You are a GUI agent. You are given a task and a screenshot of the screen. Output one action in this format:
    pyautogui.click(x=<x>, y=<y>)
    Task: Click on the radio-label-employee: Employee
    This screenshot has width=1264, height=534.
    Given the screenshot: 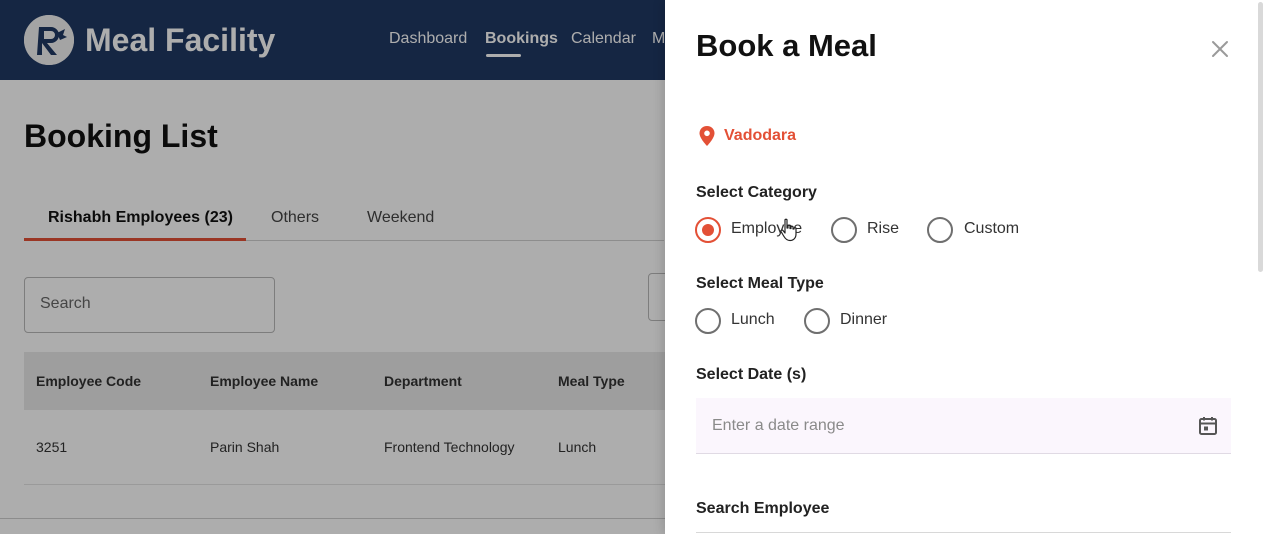 What is the action you would take?
    pyautogui.click(x=766, y=229)
    